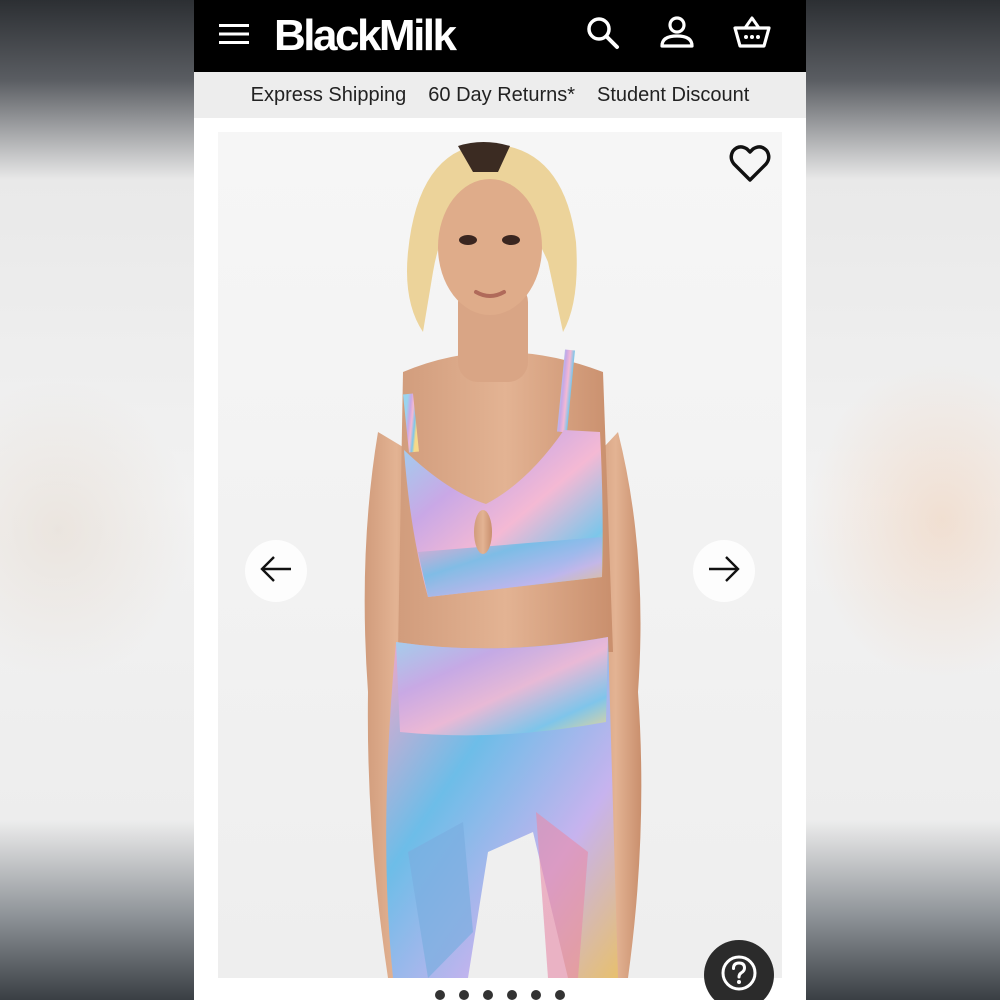  I want to click on backdrop-glow-right, so click(903, 520).